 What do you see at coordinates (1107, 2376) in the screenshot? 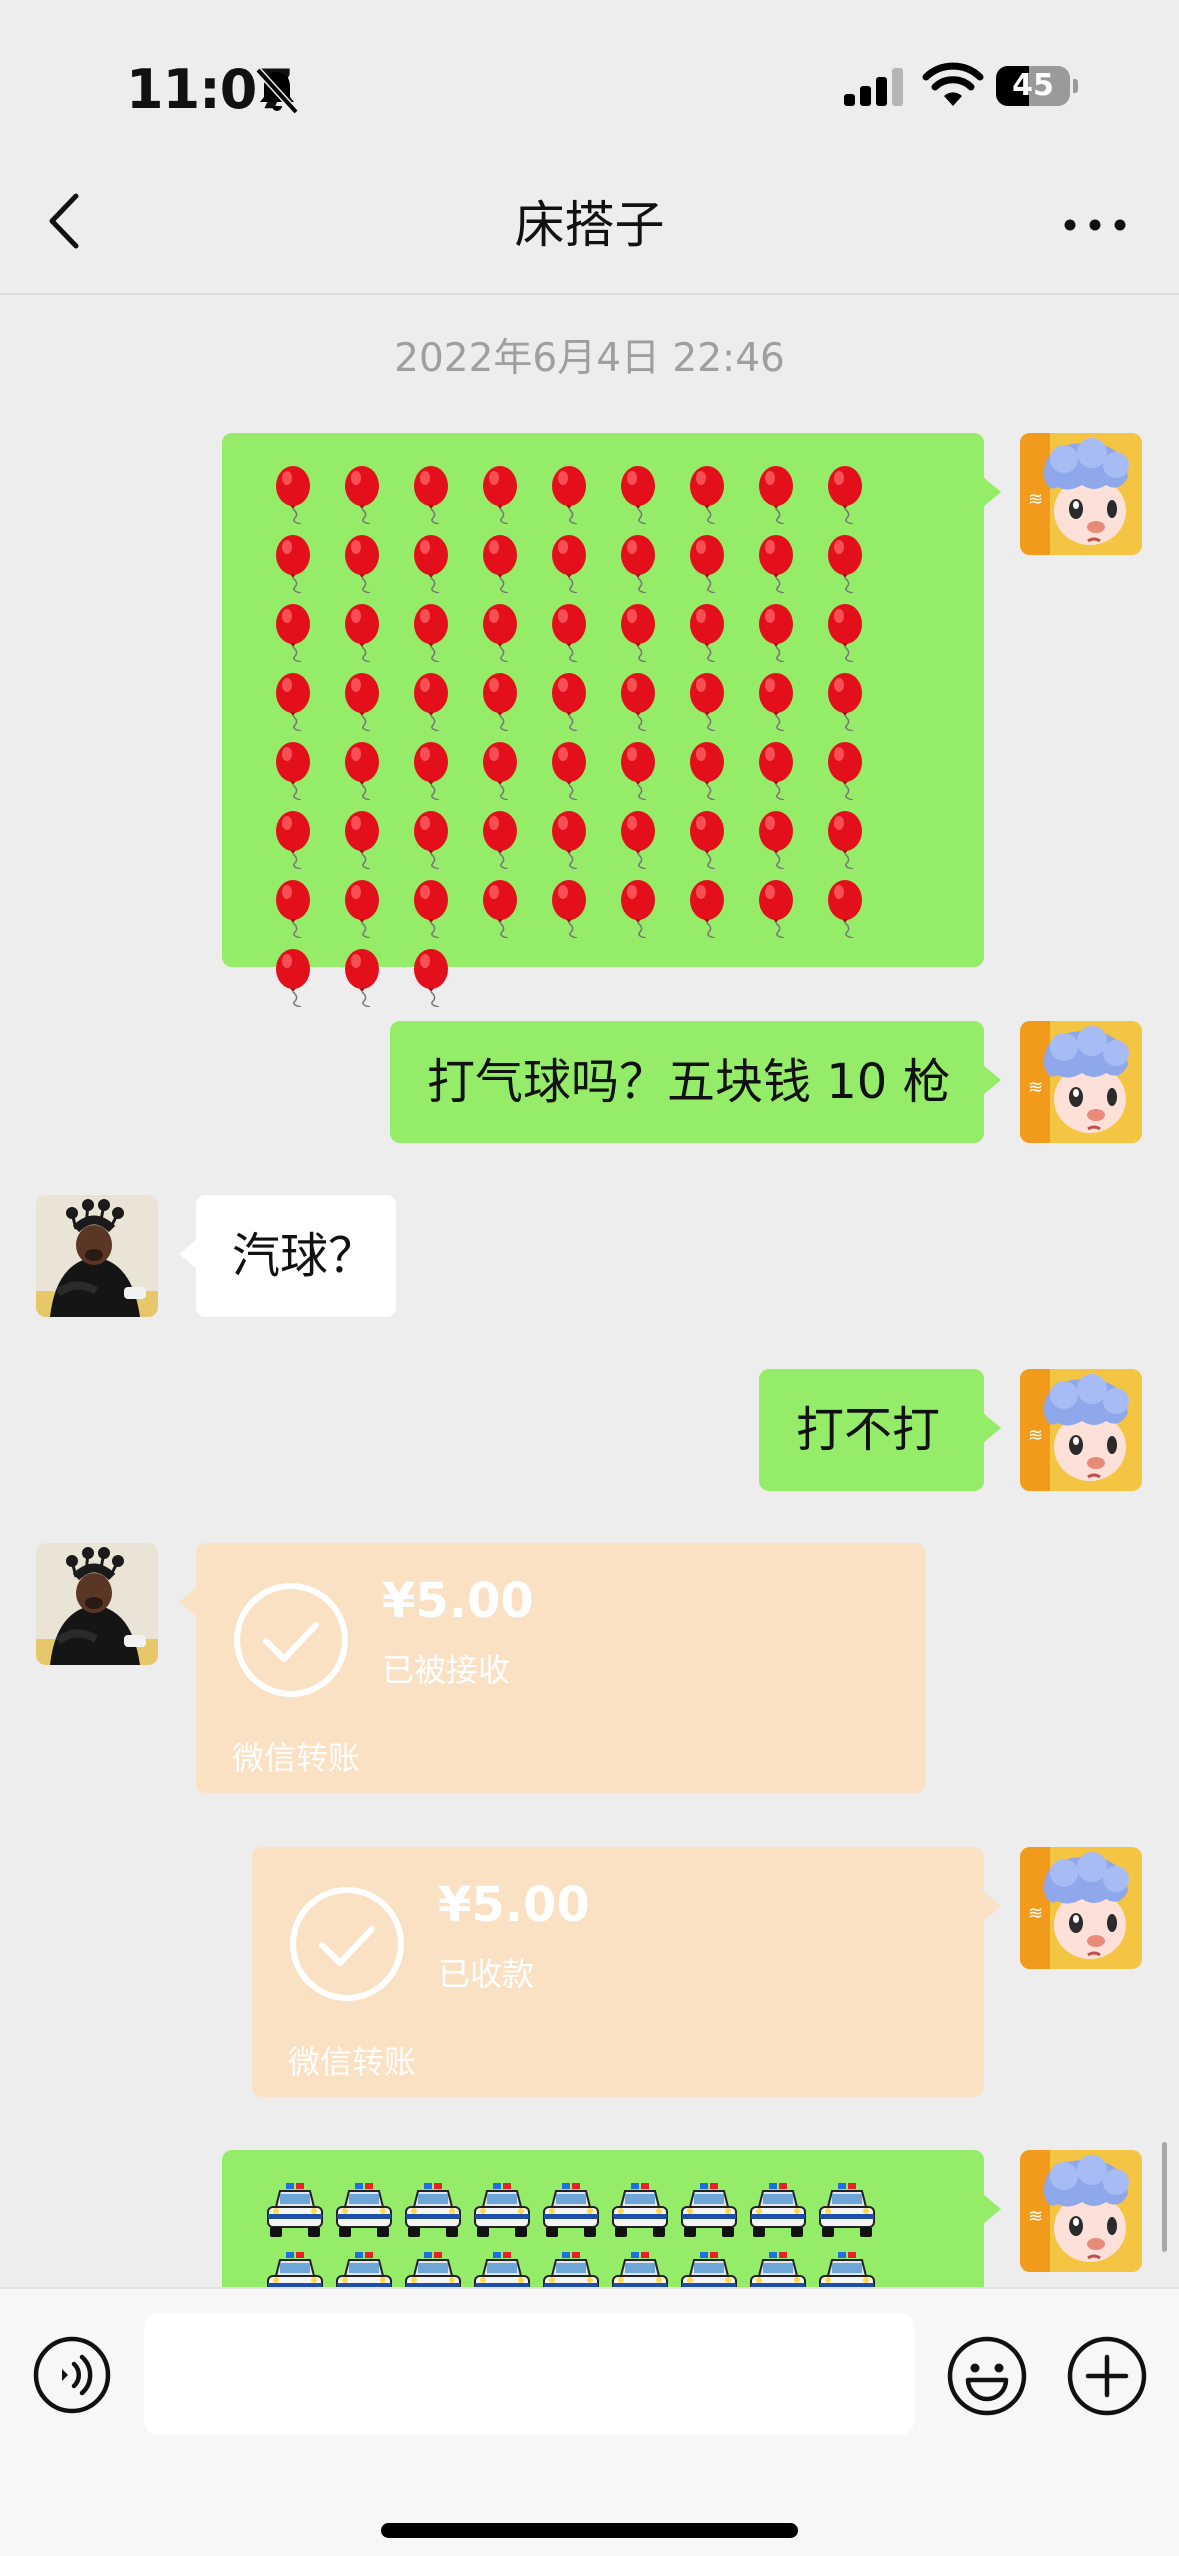
I see `plus-icon` at bounding box center [1107, 2376].